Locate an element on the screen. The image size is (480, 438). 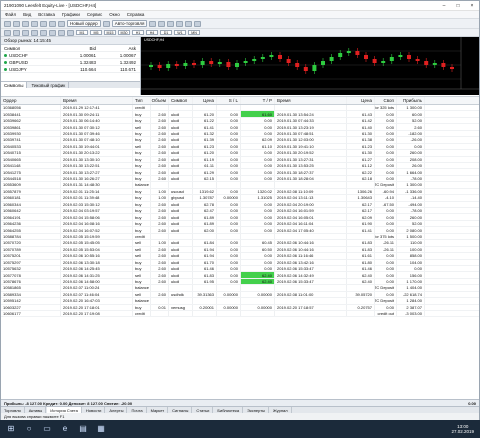
menu-help: Справка is located at coordinates (136, 14).